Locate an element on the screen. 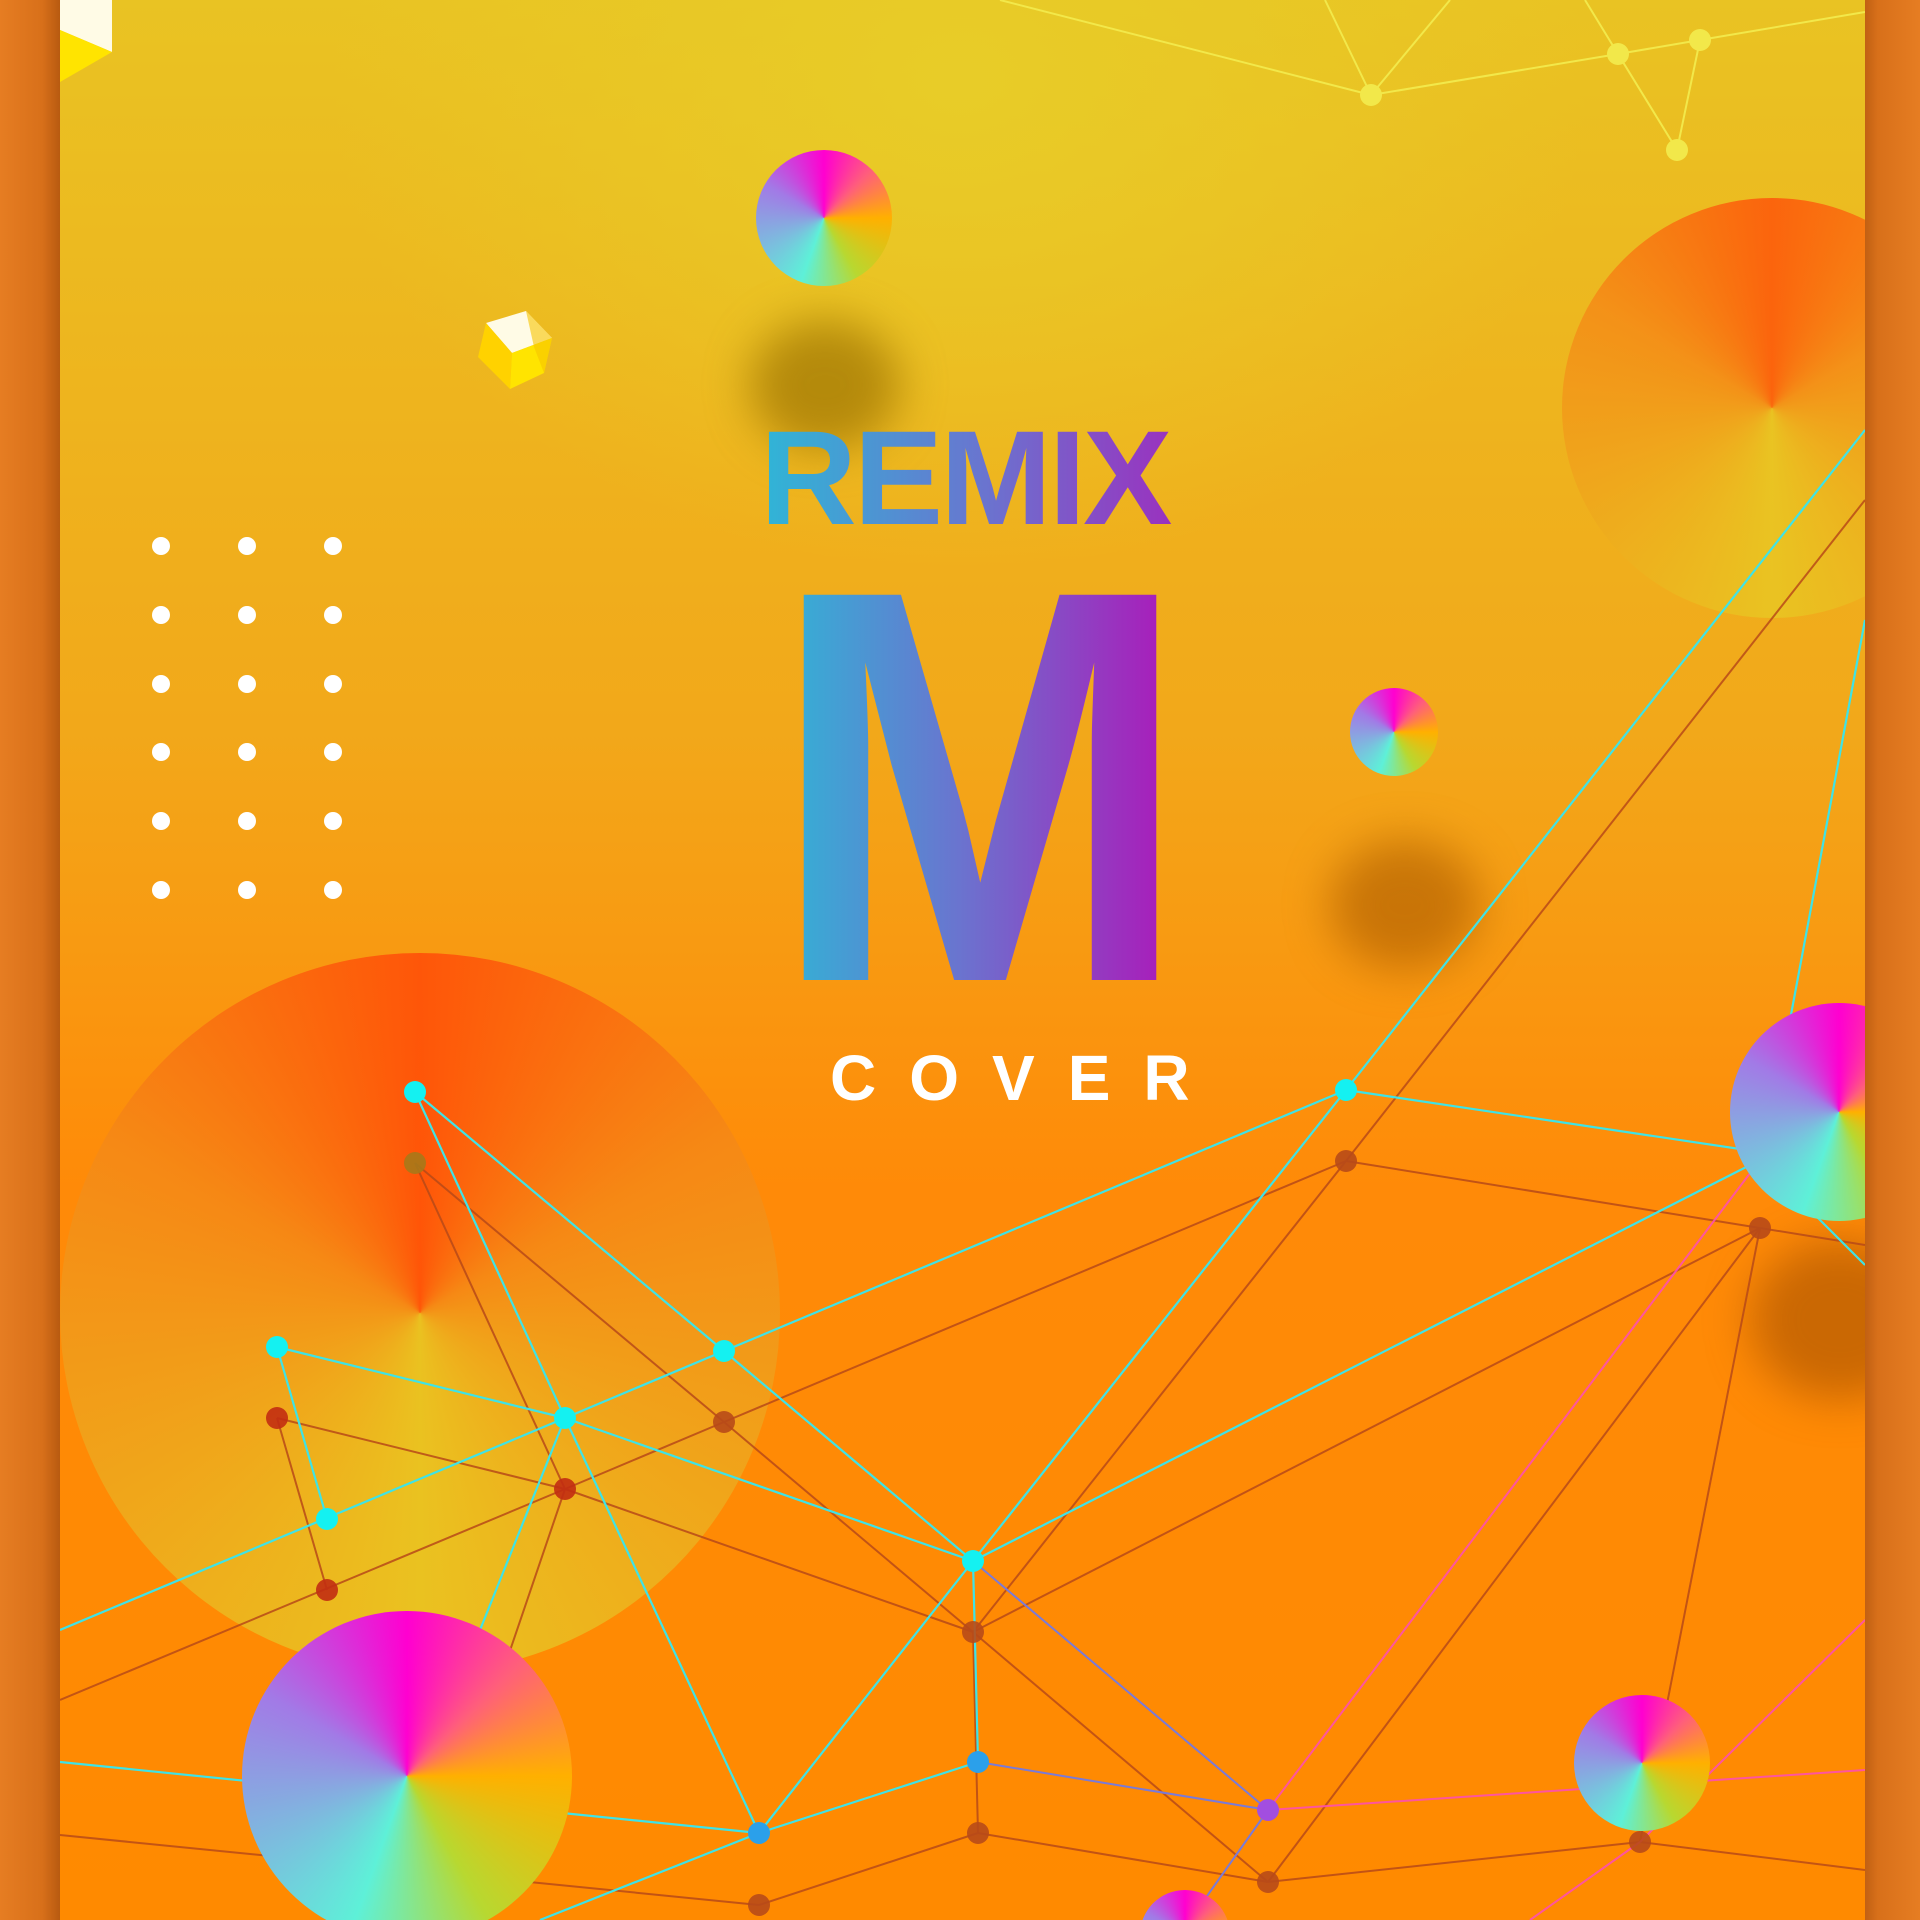 Image resolution: width=1920 pixels, height=1920 pixels. right-frame is located at coordinates (1890, 960).